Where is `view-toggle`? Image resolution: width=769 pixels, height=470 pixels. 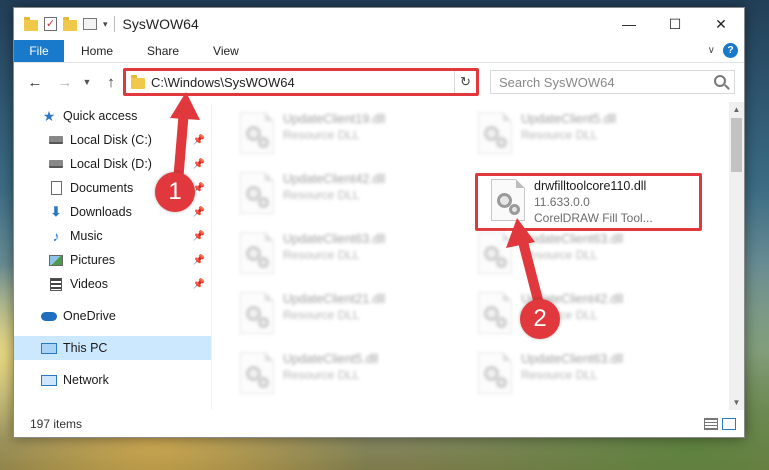 view-toggle is located at coordinates (720, 424).